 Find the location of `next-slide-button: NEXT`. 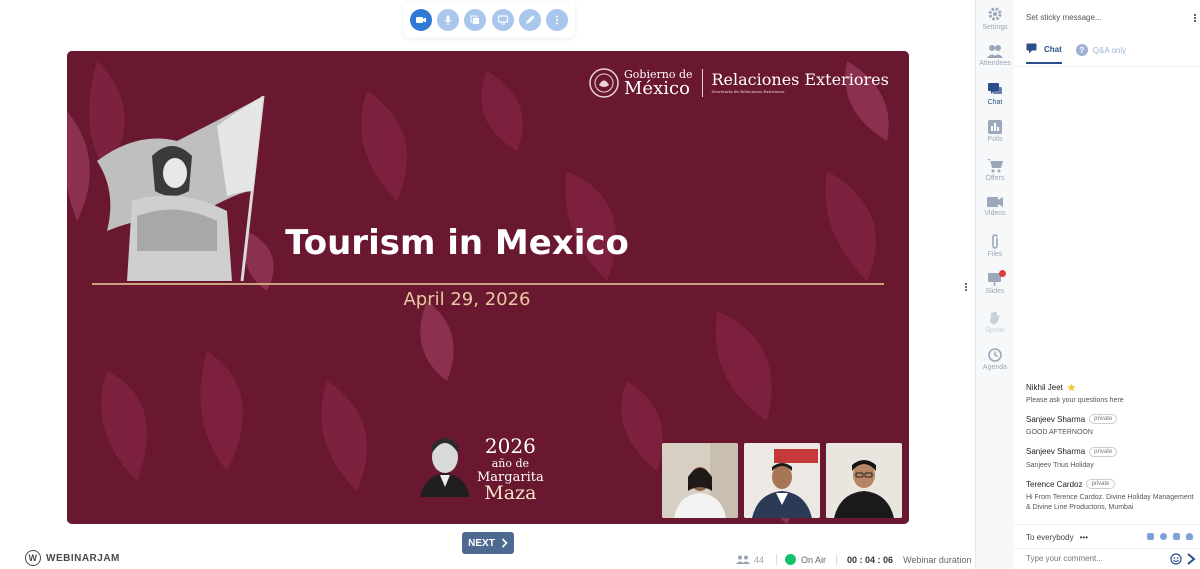

next-slide-button: NEXT is located at coordinates (488, 543).